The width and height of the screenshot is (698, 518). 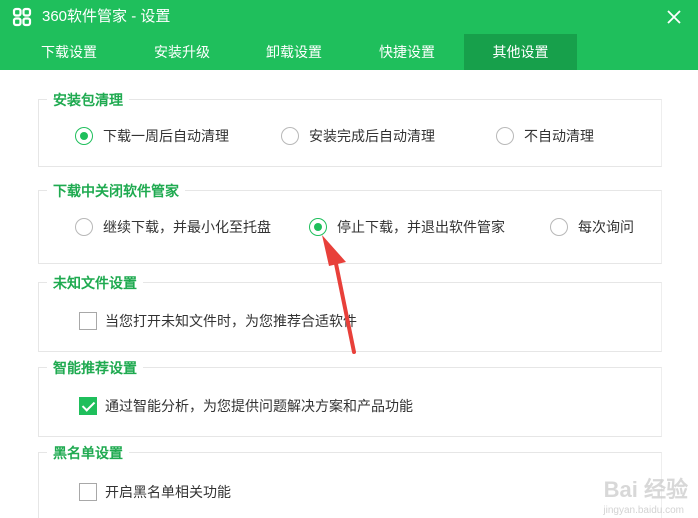 I want to click on group-unknown-files: 未知文件设置 当您打开未知文件时，为您推荐合适软件, so click(x=350, y=312).